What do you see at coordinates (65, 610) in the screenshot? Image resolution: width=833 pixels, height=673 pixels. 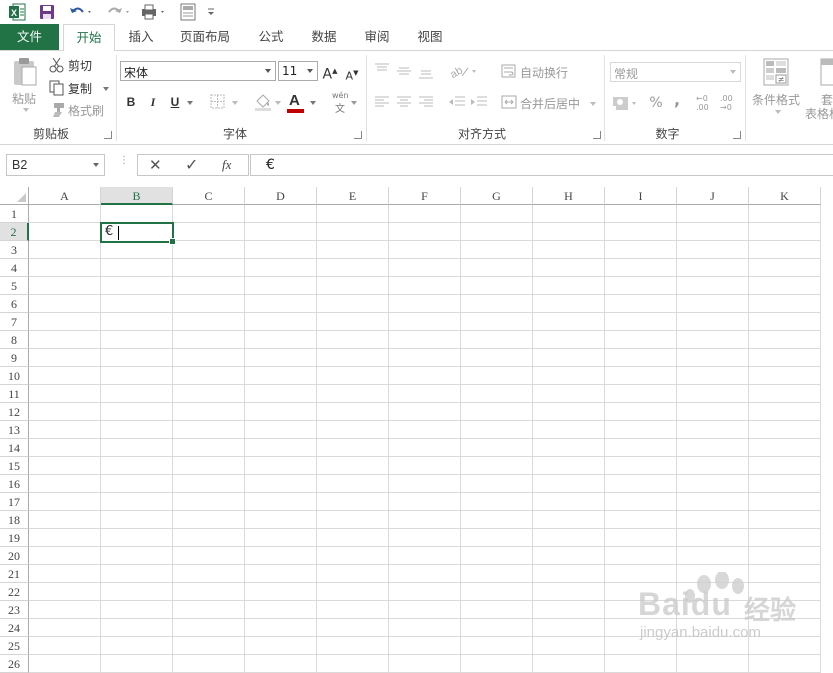 I see `cell-a23` at bounding box center [65, 610].